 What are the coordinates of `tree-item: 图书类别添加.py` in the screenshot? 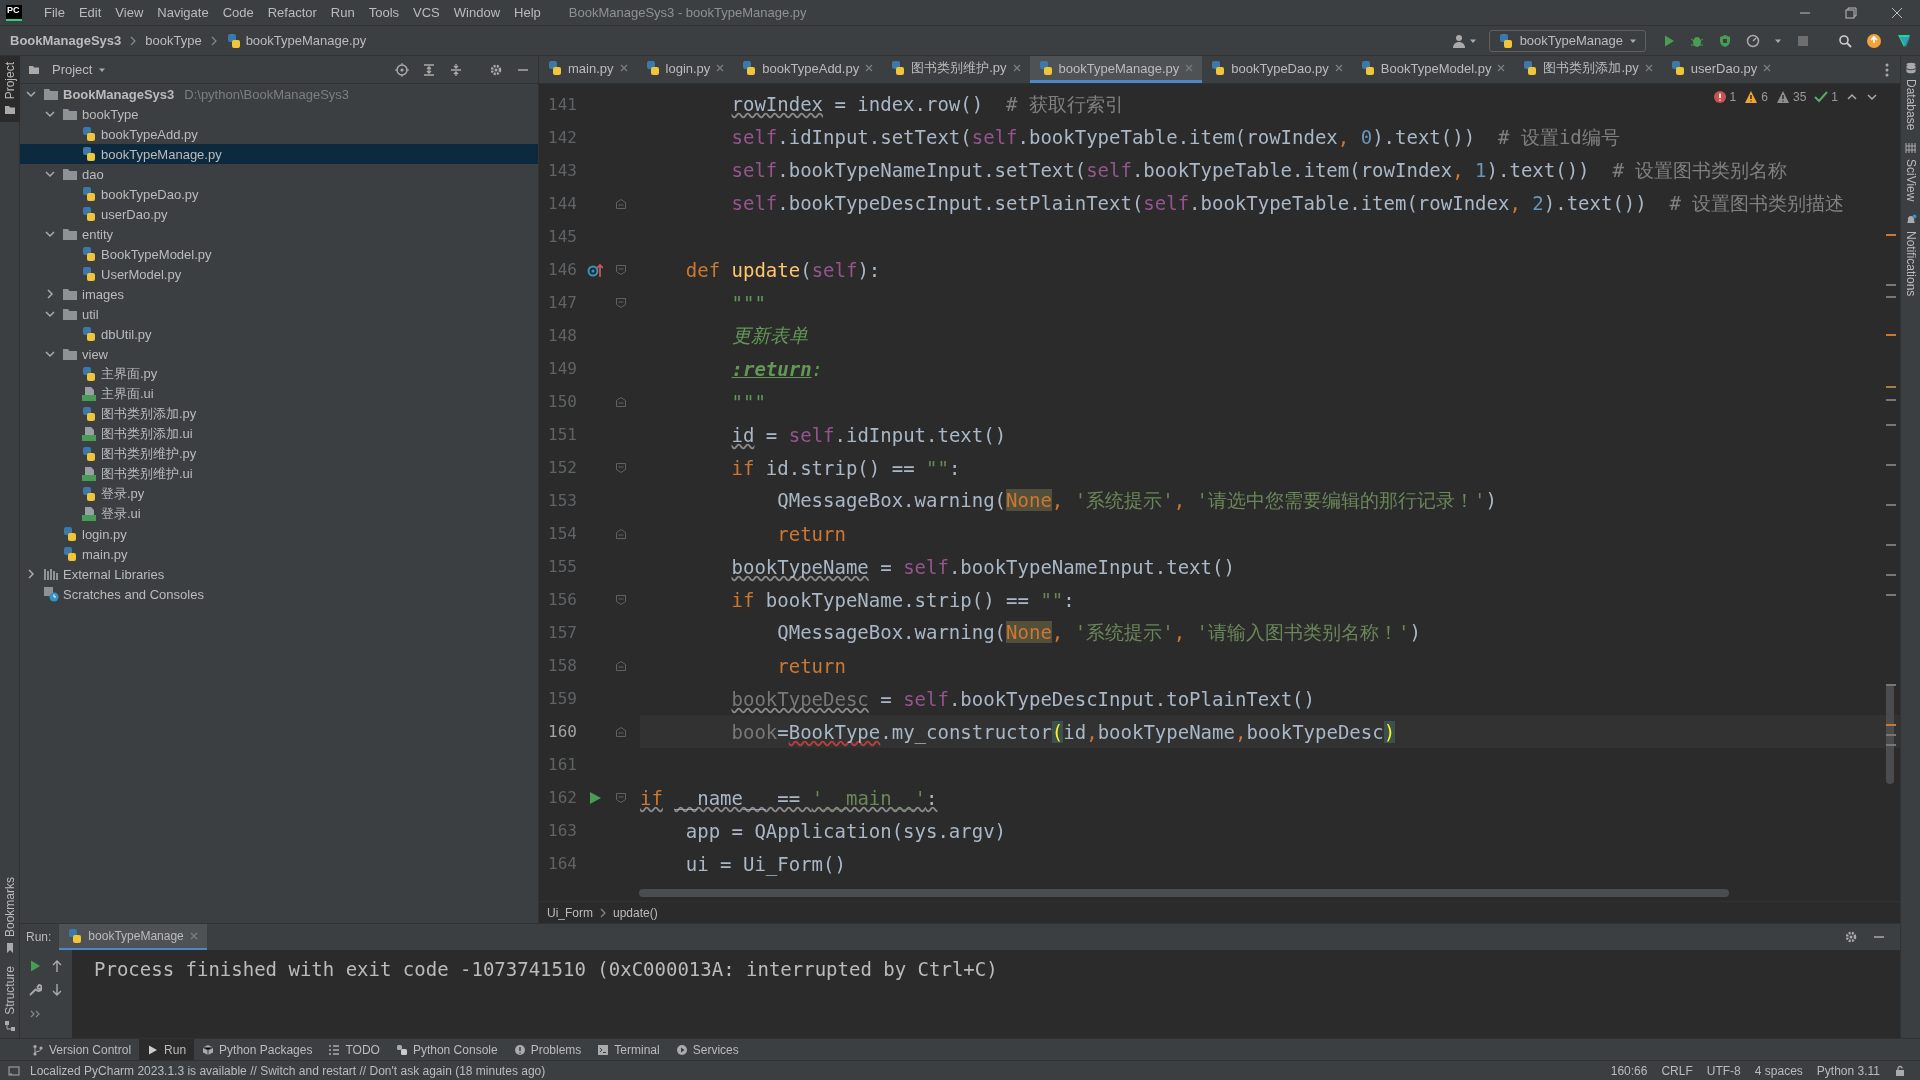 It's located at (279, 414).